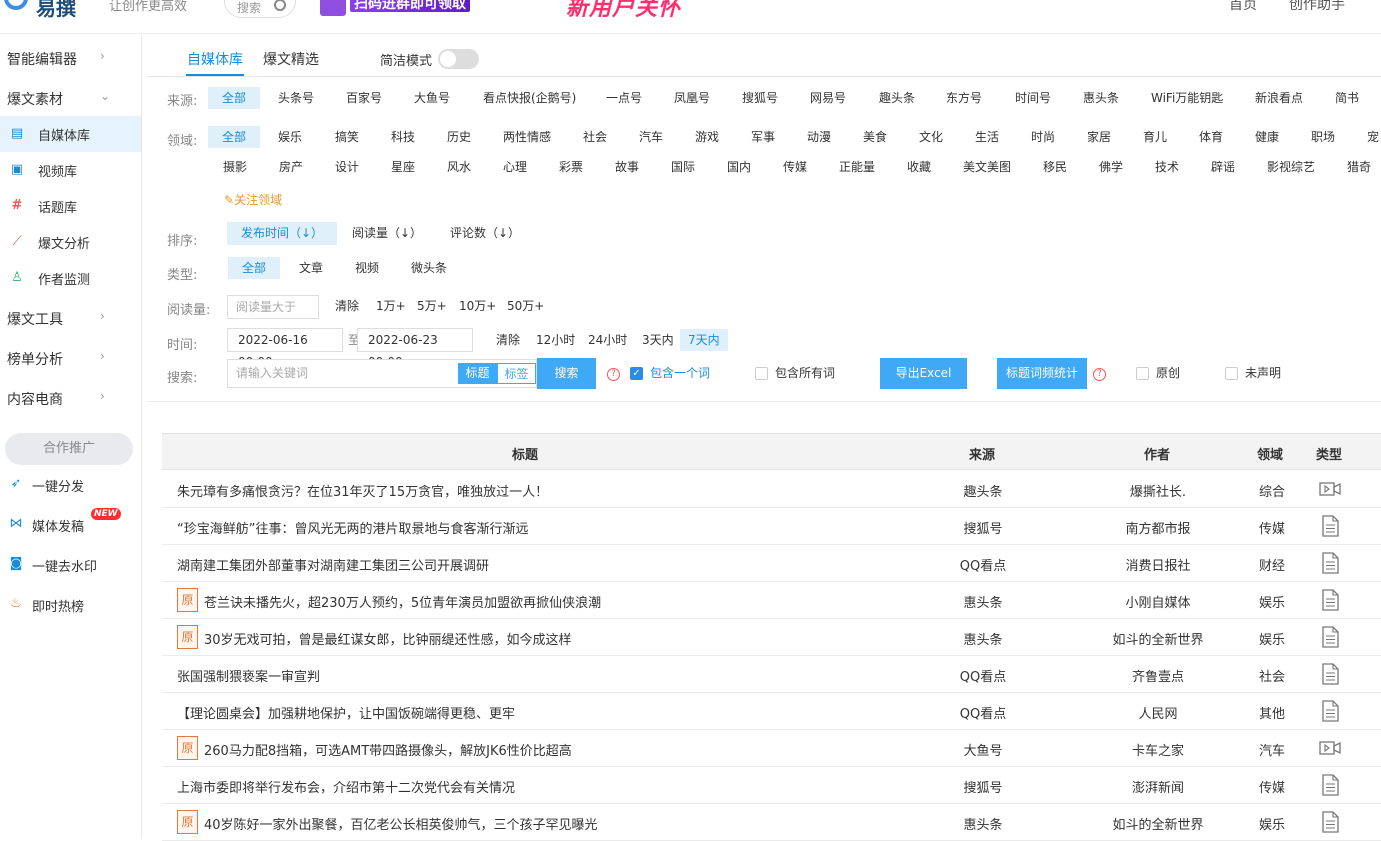 The height and width of the screenshot is (841, 1381). What do you see at coordinates (430, 9) in the screenshot?
I see `promo-banner-group: 扫码进群即可领取` at bounding box center [430, 9].